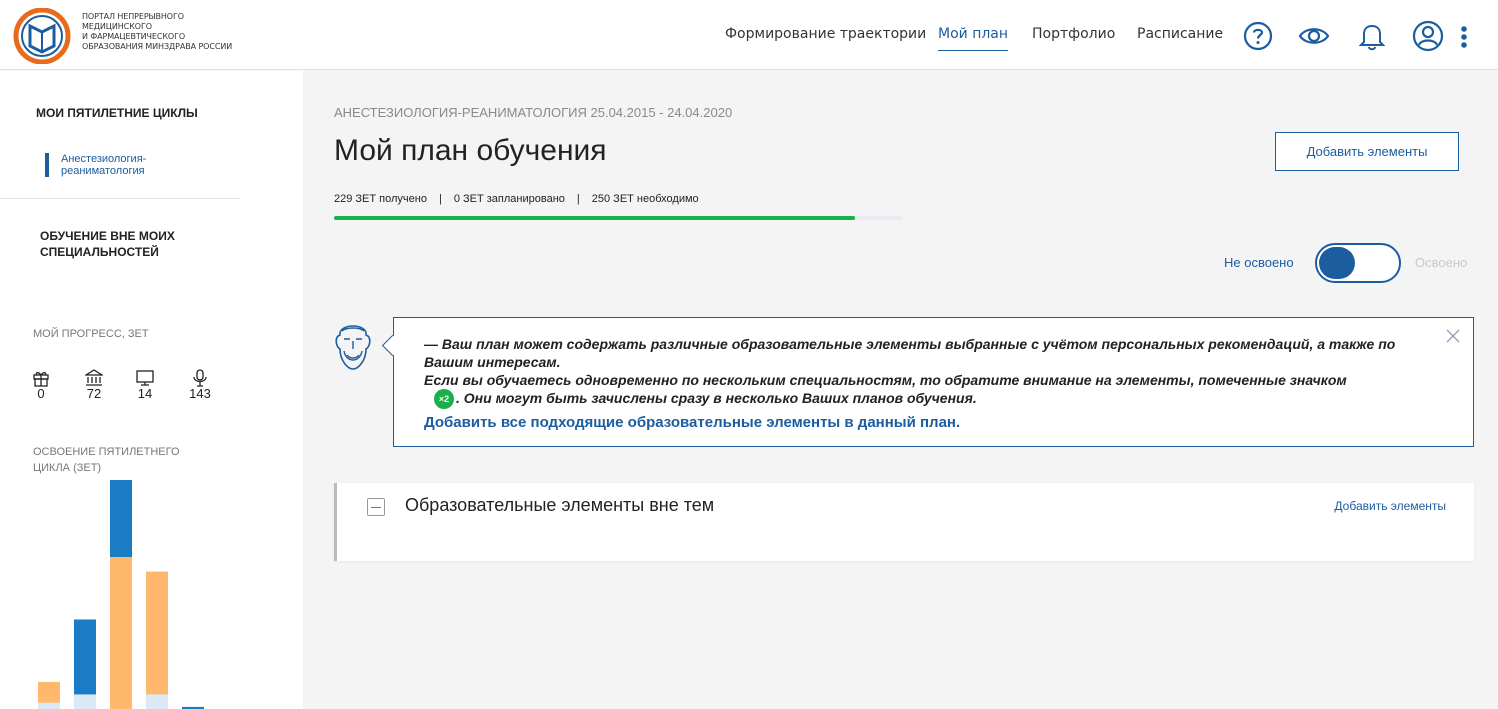  I want to click on microphone-icon, so click(200, 378).